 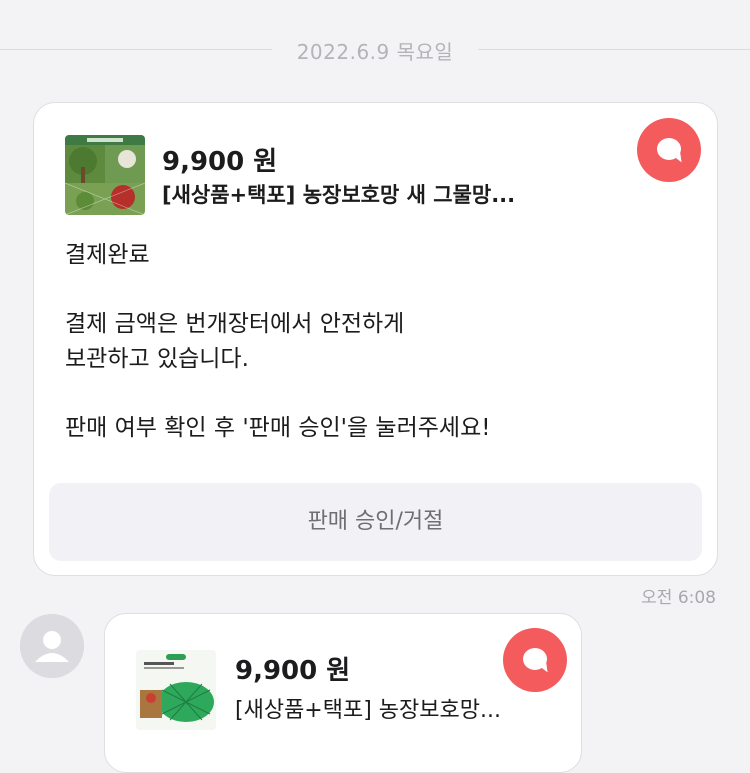 I want to click on date-separator: 2022.6.9 목요일, so click(x=375, y=50).